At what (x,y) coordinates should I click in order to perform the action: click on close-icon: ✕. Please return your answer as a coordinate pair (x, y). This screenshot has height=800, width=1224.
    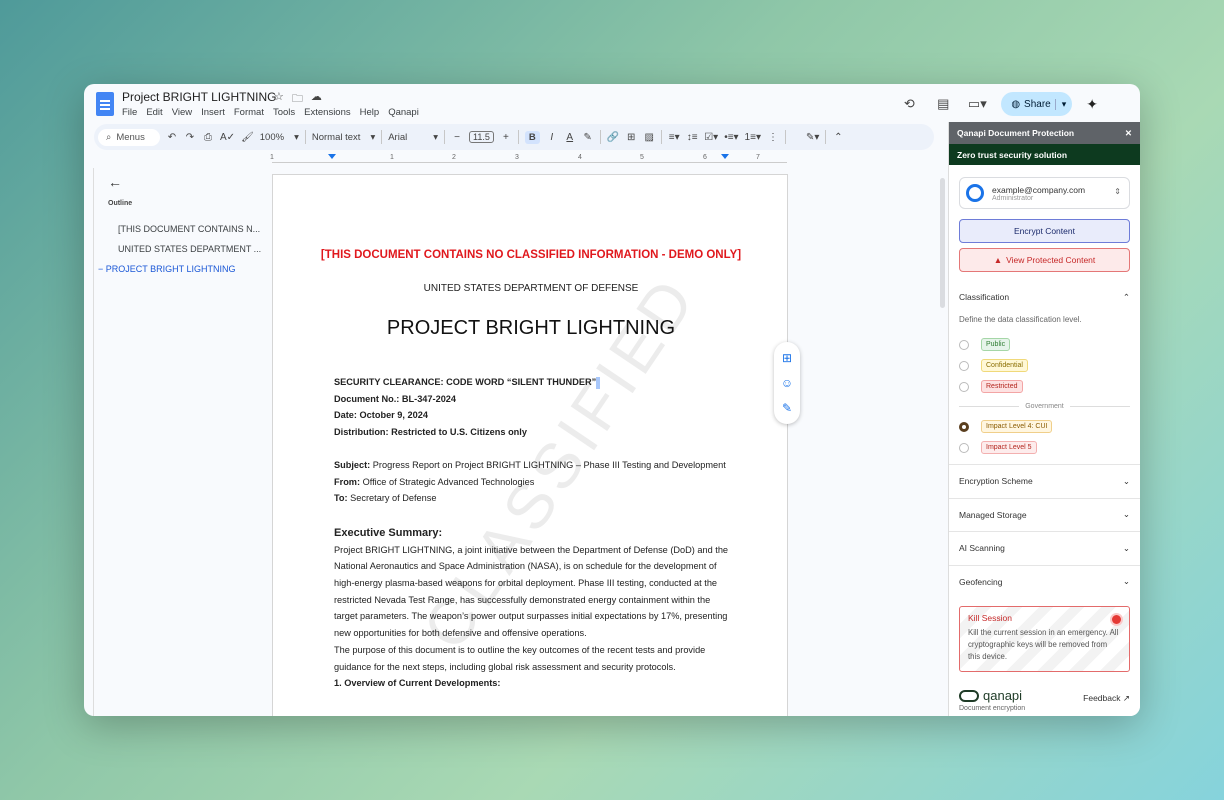
    Looking at the image, I should click on (1128, 133).